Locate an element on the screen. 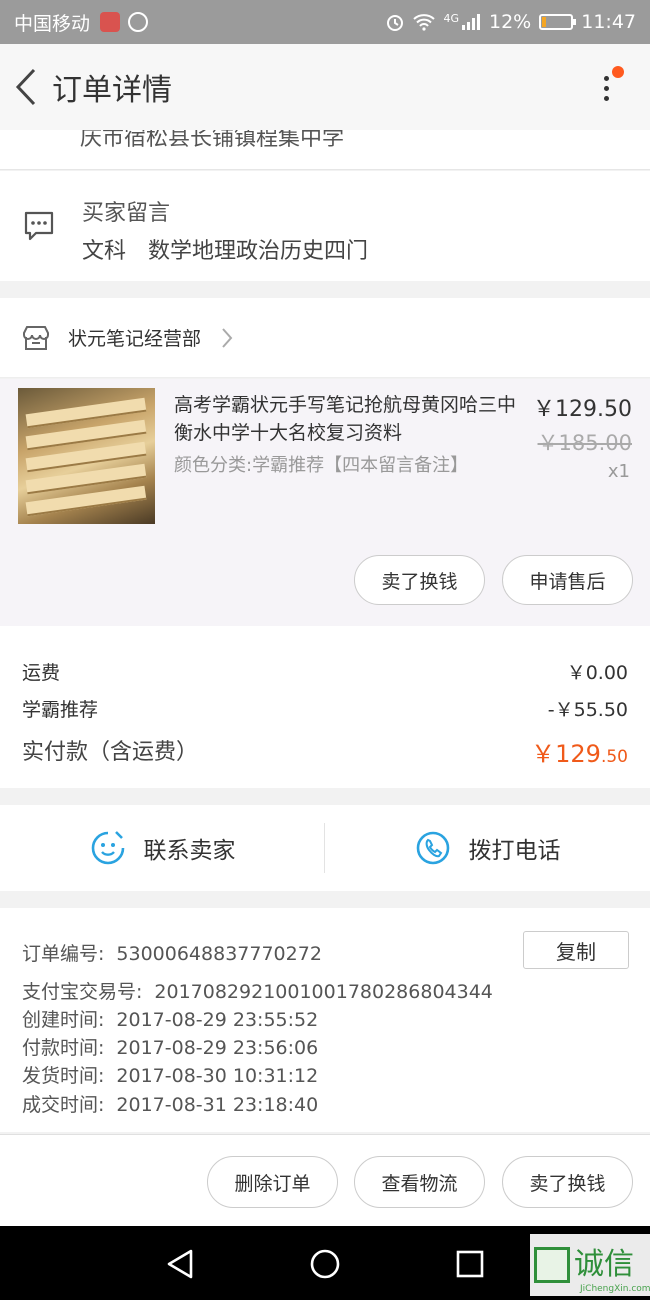  contact-seller-button: 联系卖家 is located at coordinates (162, 848).